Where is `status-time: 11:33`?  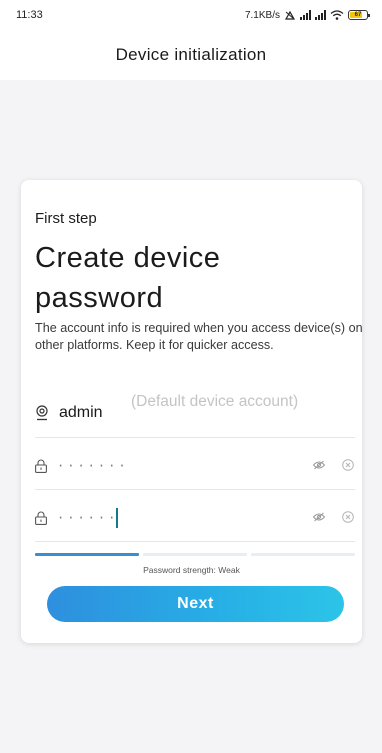 status-time: 11:33 is located at coordinates (29, 15).